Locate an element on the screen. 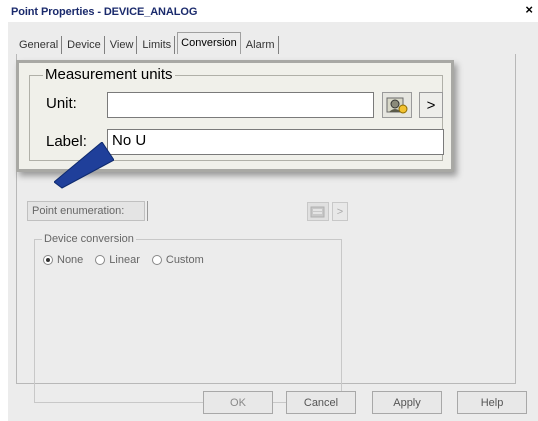 This screenshot has width=538, height=421. measurement-units-legend: Measurement units is located at coordinates (109, 74).